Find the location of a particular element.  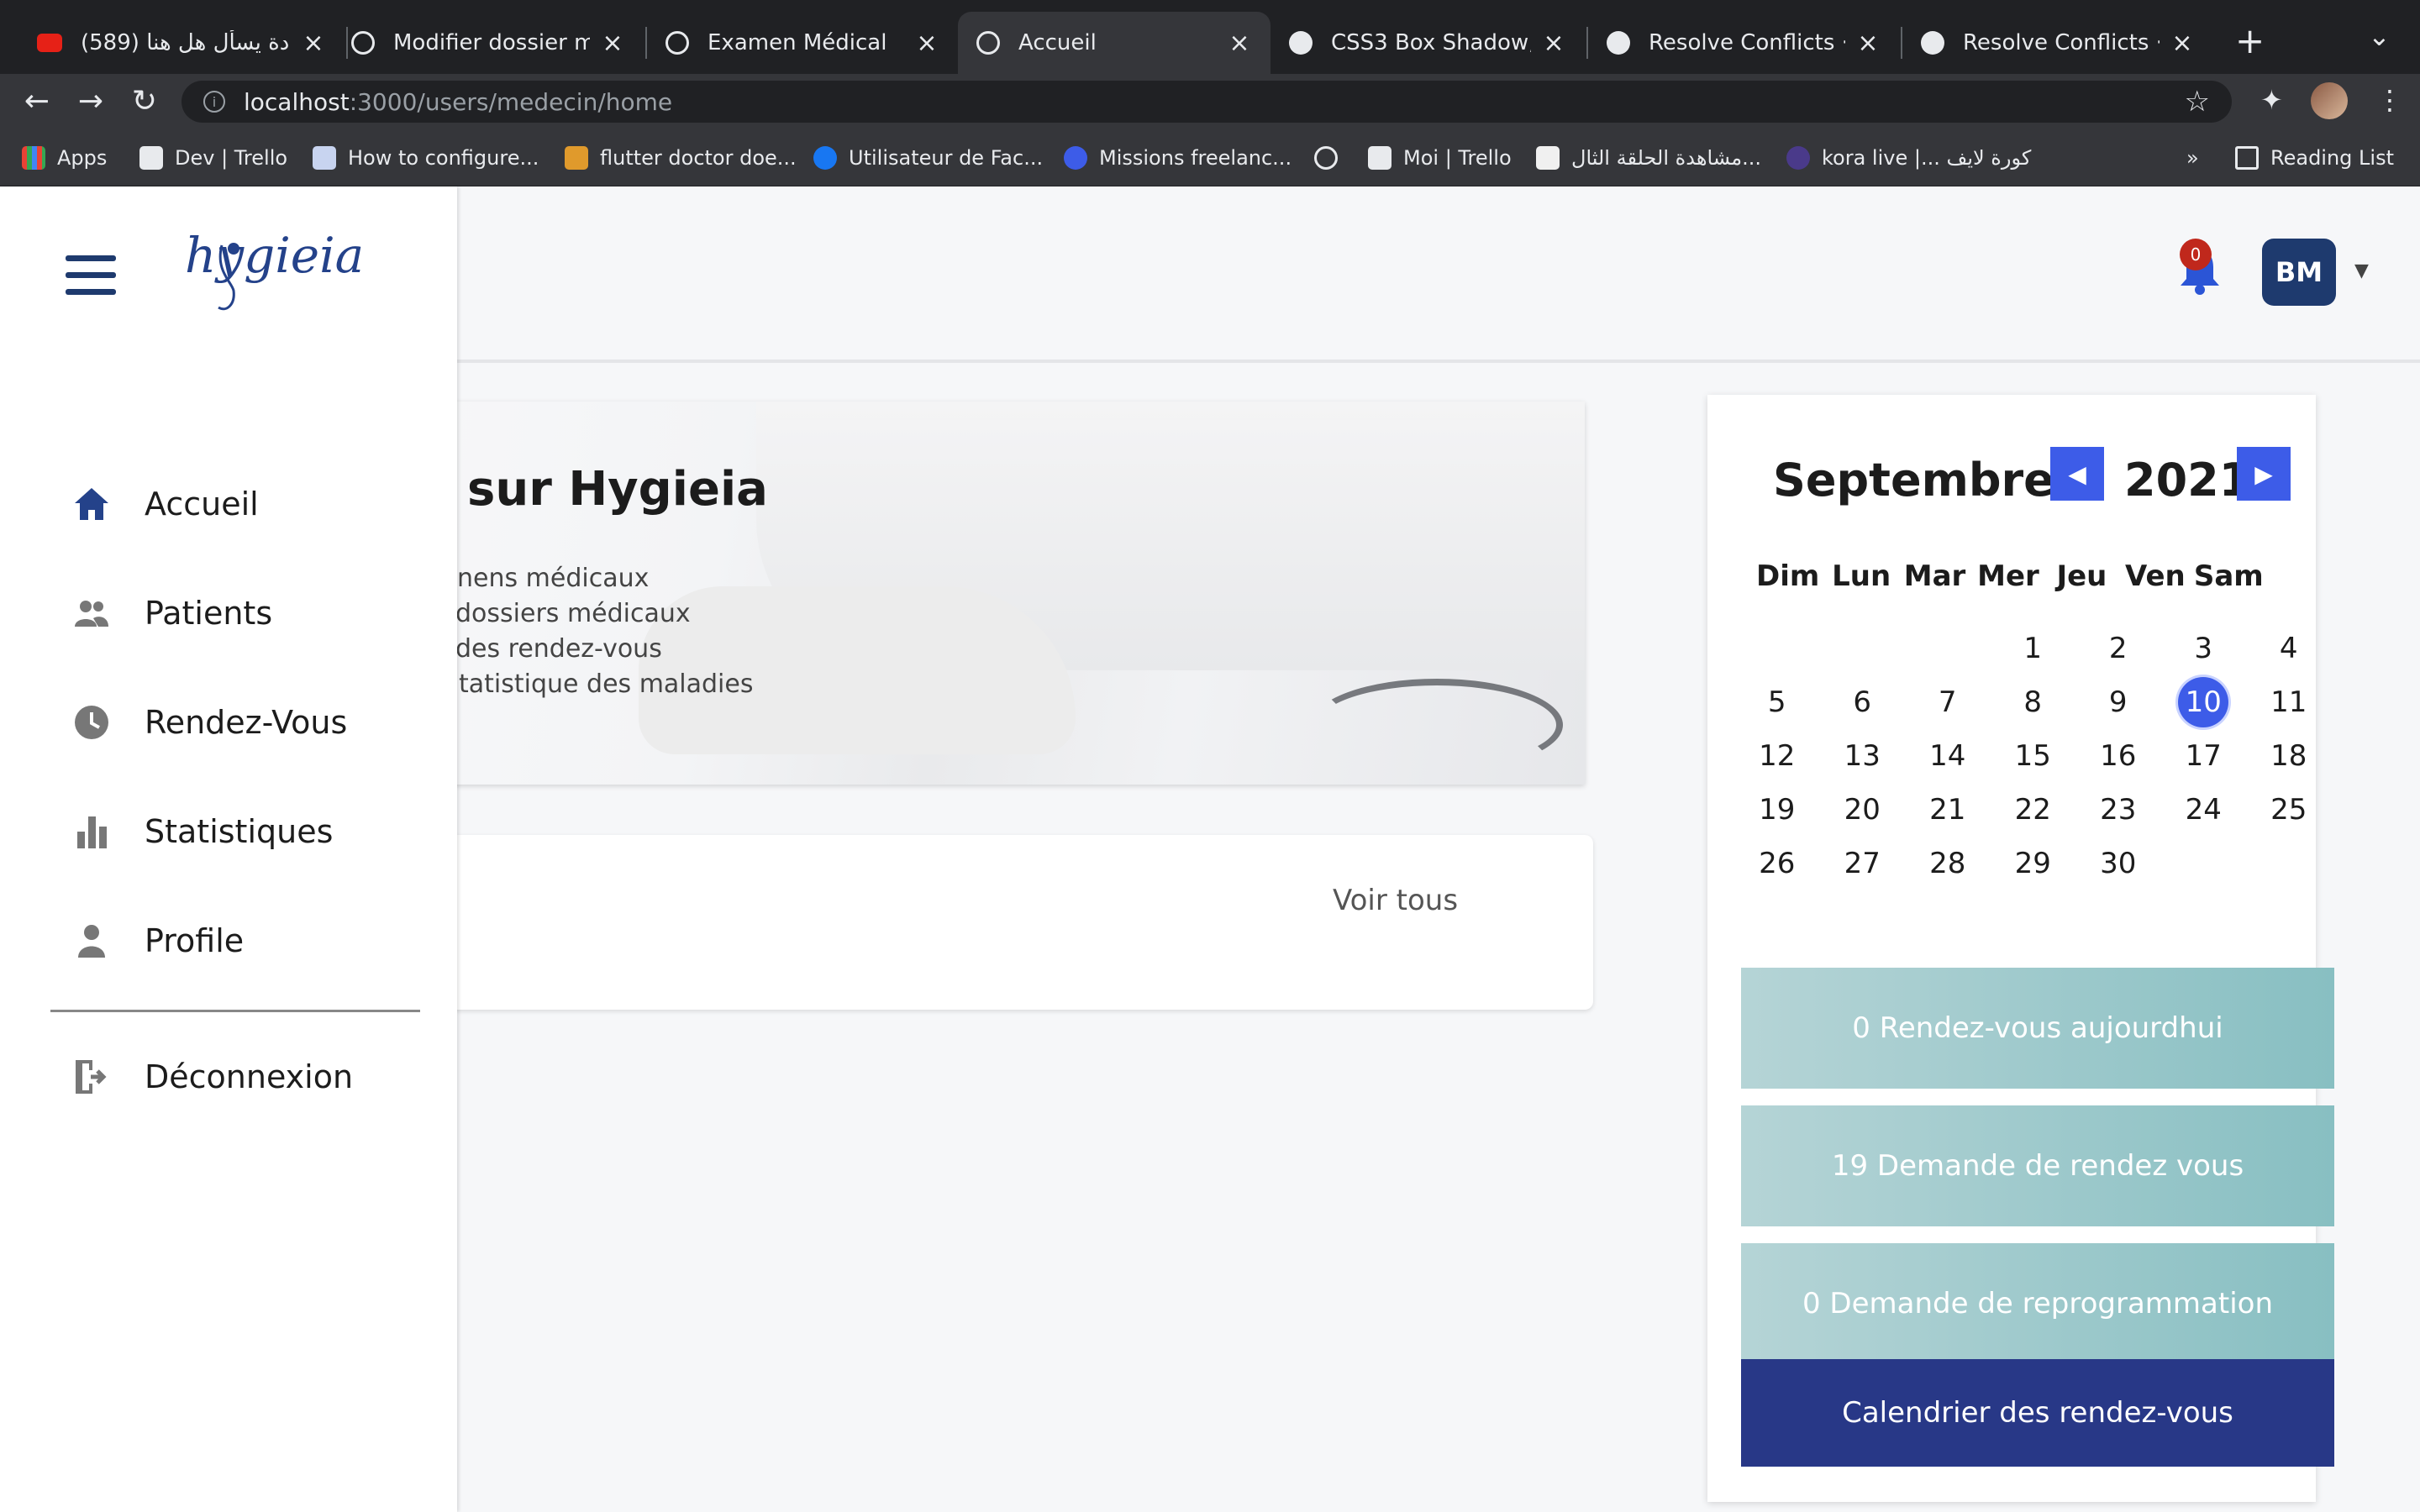

sidebar-item-label: Rendez-Vous is located at coordinates (247, 722).